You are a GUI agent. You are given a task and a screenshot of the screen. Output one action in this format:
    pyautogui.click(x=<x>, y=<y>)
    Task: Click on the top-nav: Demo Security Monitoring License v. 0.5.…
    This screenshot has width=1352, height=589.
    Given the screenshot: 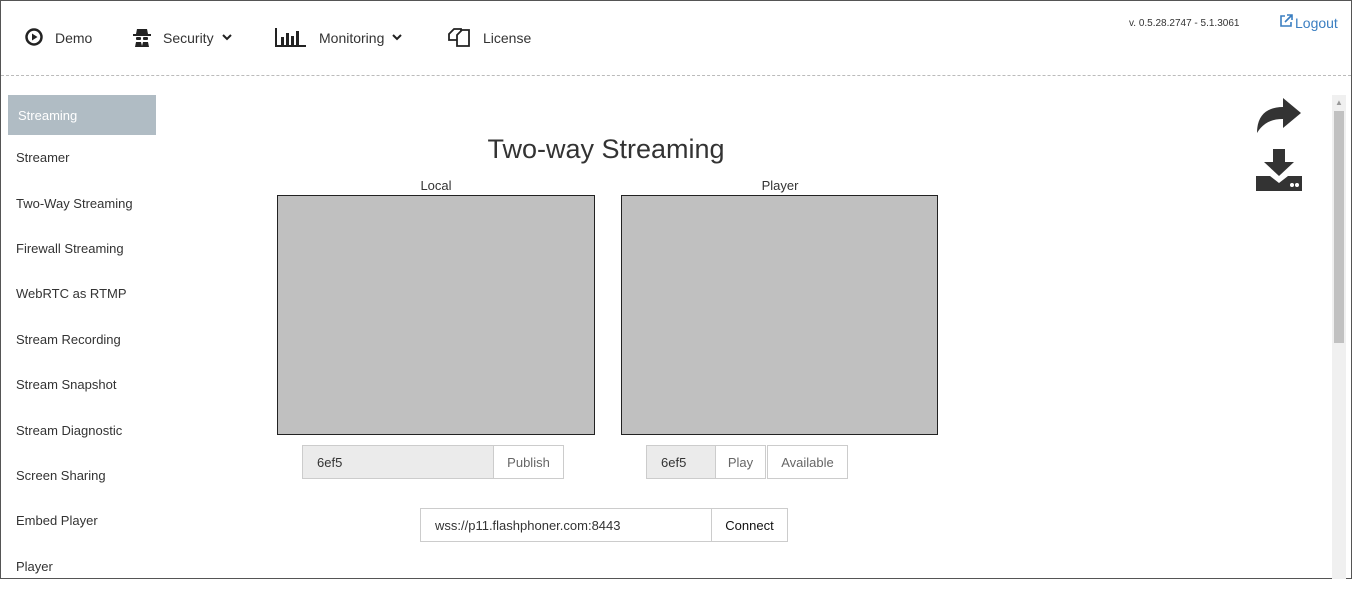 What is the action you would take?
    pyautogui.click(x=676, y=38)
    